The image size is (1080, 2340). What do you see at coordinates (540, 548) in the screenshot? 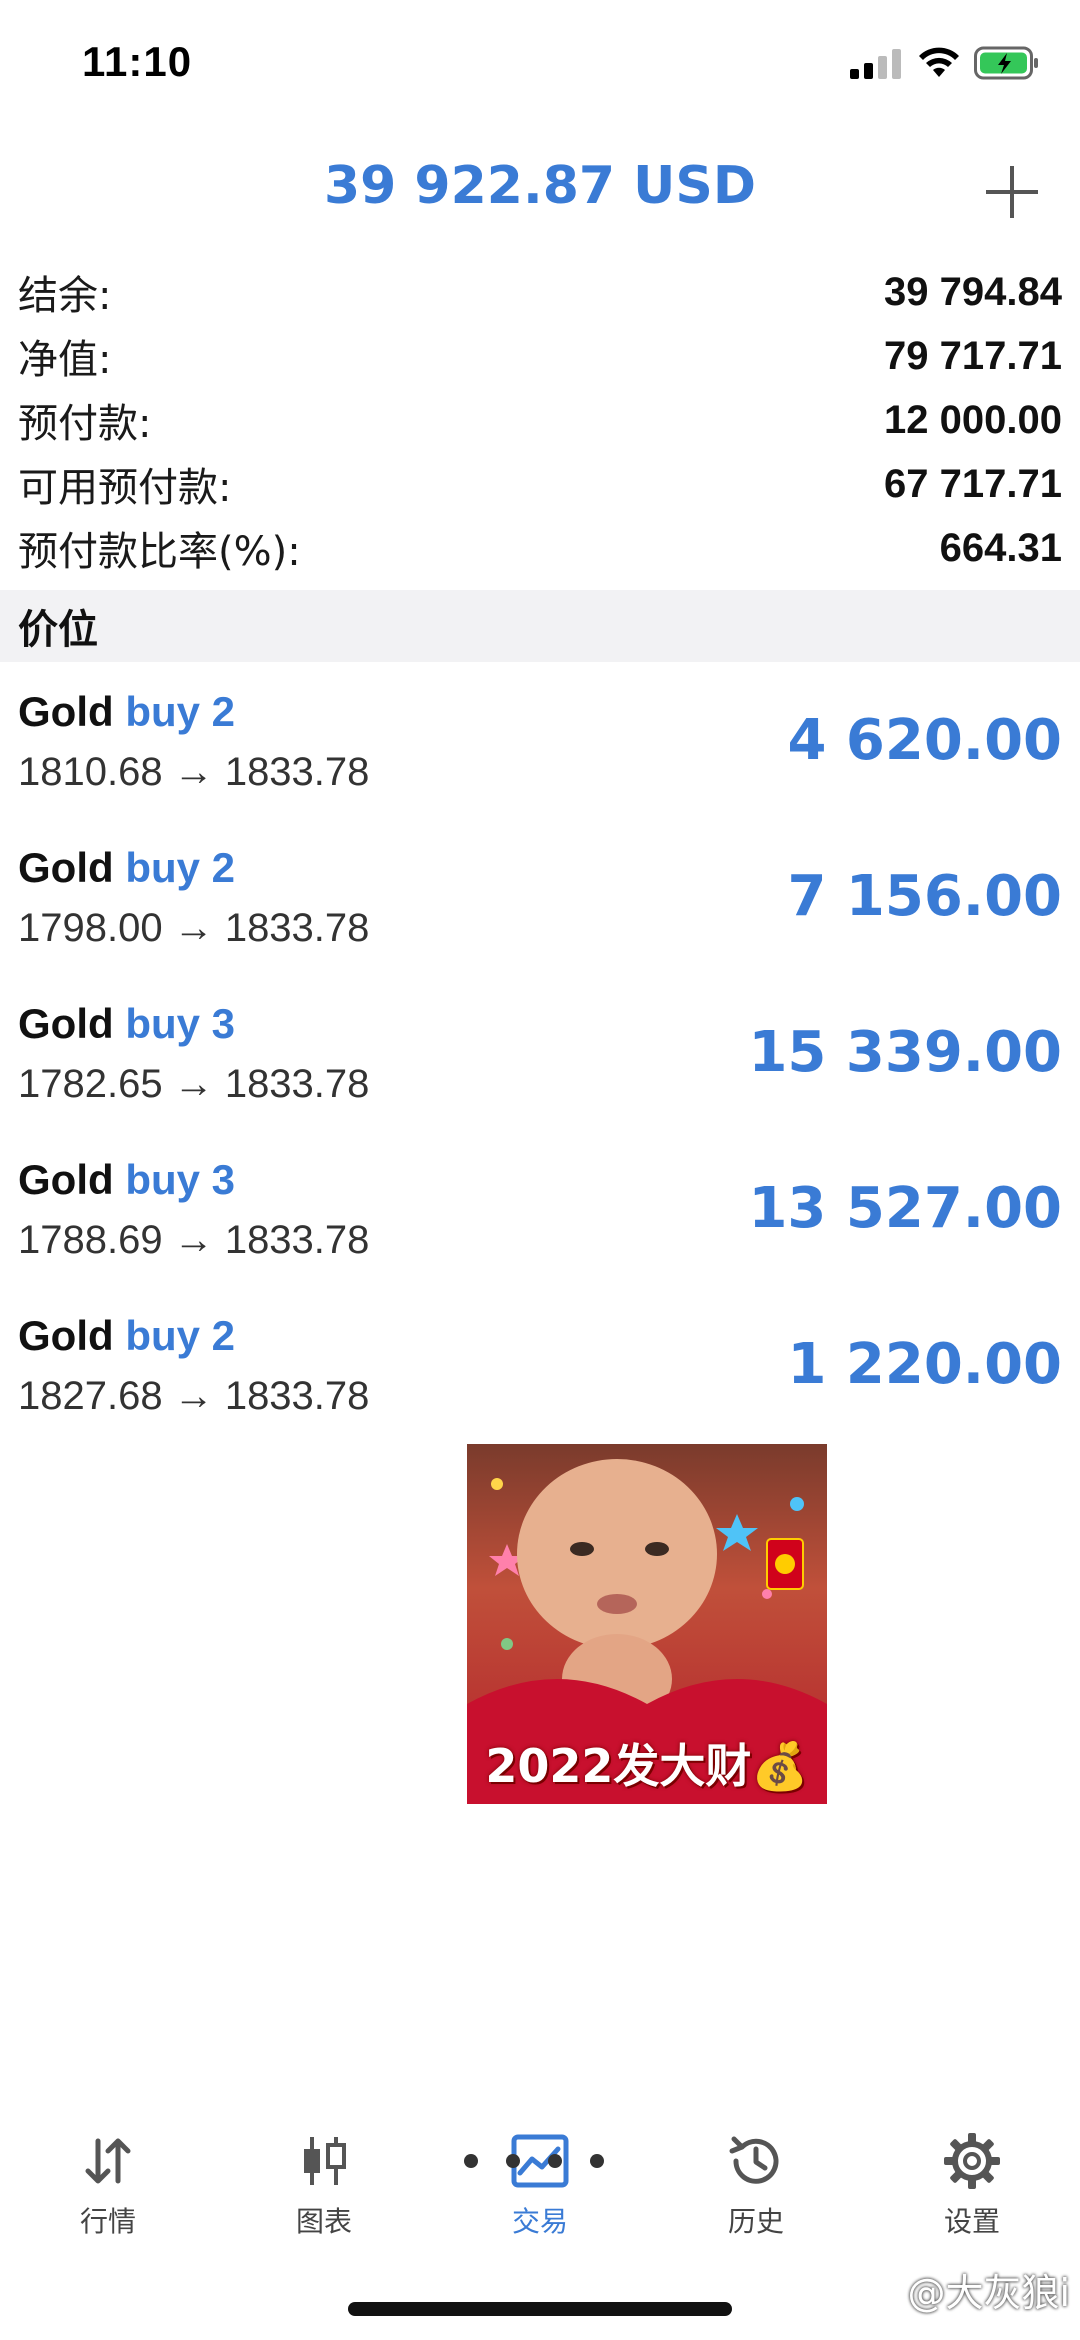
I see `summary-row-margin-level: 预付款比率(%): 664.31` at bounding box center [540, 548].